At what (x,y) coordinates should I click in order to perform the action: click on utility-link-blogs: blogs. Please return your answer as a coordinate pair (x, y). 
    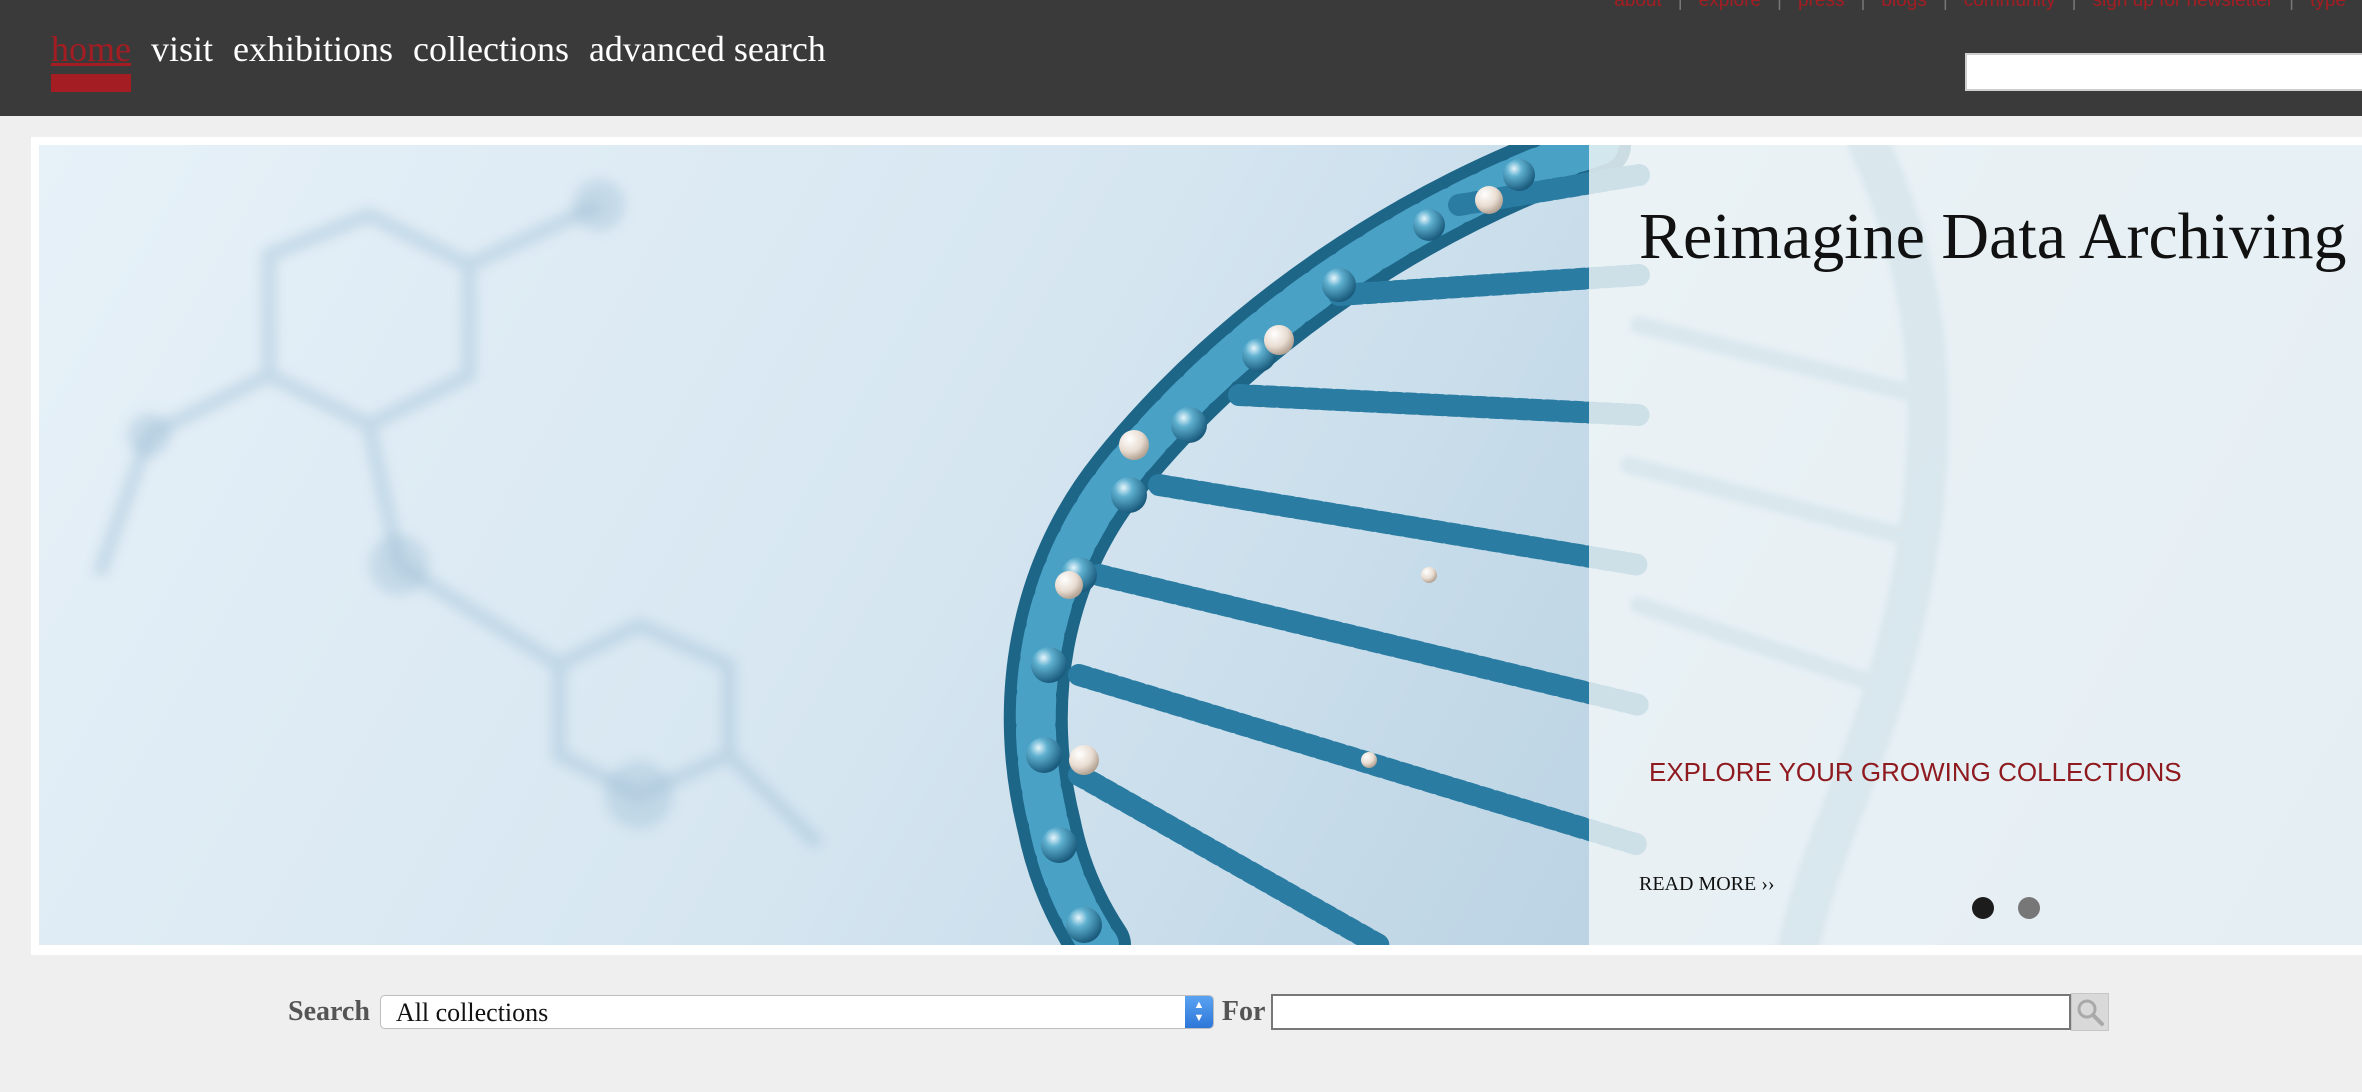
    Looking at the image, I should click on (1903, 6).